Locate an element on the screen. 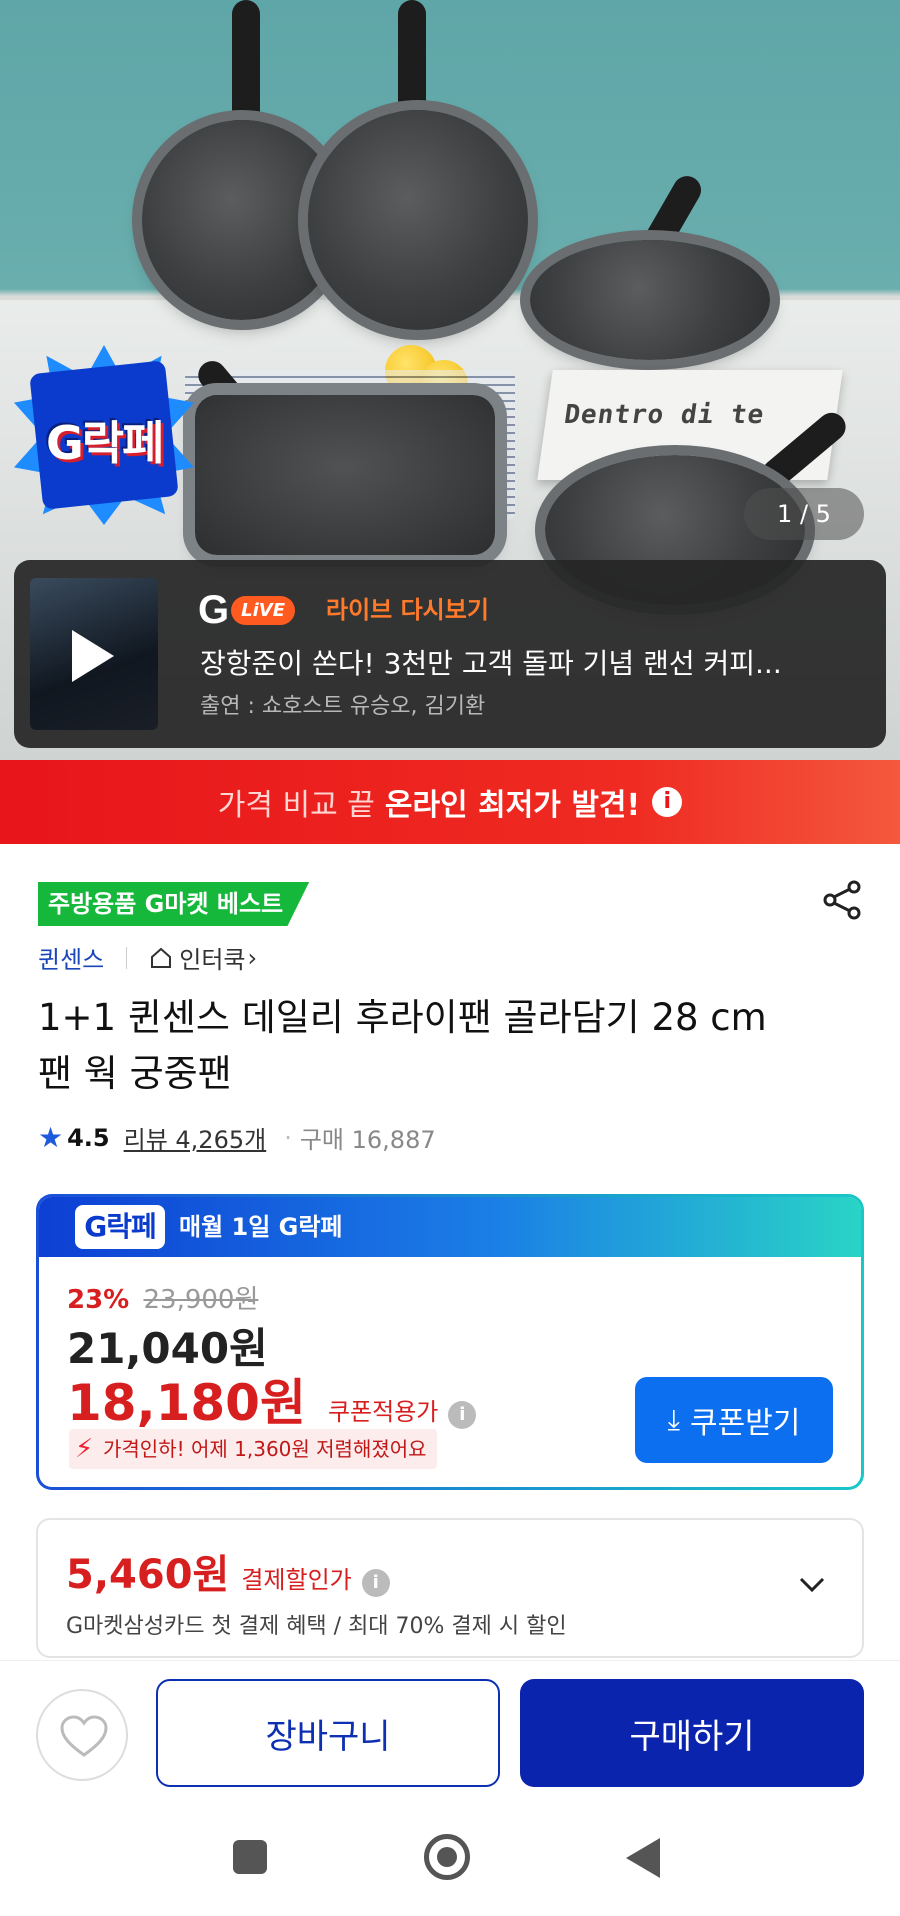 This screenshot has width=900, height=1916. back-icon is located at coordinates (643, 1858).